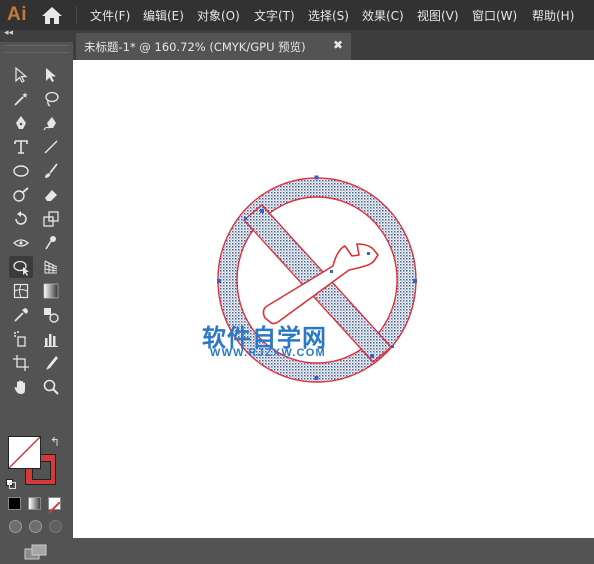  Describe the element at coordinates (51, 387) in the screenshot. I see `zoom-tool-icon` at that location.